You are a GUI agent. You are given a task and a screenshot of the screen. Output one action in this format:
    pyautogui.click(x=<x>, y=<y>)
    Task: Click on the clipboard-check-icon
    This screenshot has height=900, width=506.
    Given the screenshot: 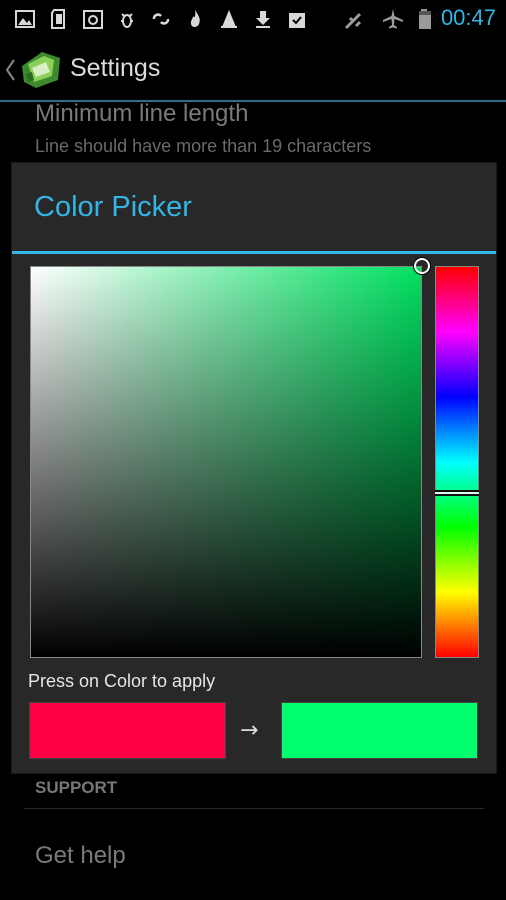 What is the action you would take?
    pyautogui.click(x=297, y=19)
    